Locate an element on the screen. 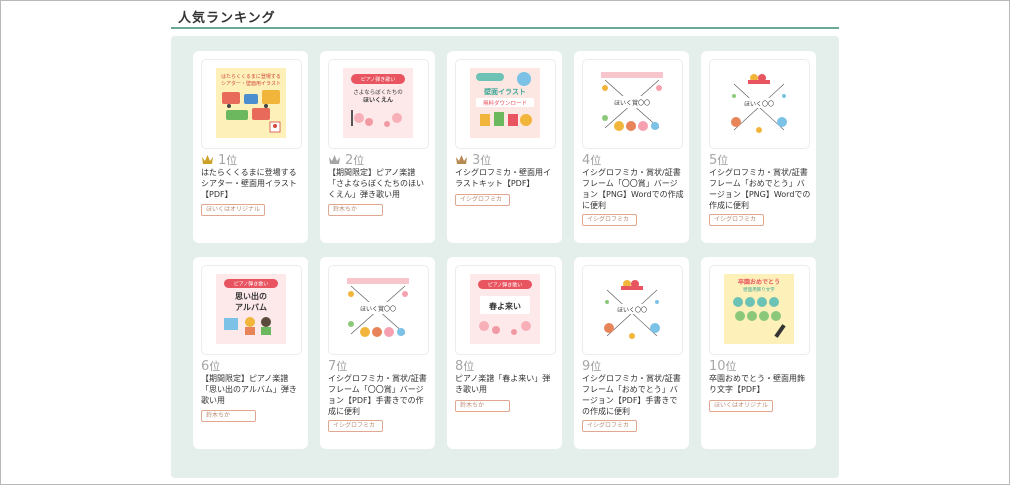  thumbnail-frame: 卒園おめでとう 壁面用飾り文字 is located at coordinates (759, 310).